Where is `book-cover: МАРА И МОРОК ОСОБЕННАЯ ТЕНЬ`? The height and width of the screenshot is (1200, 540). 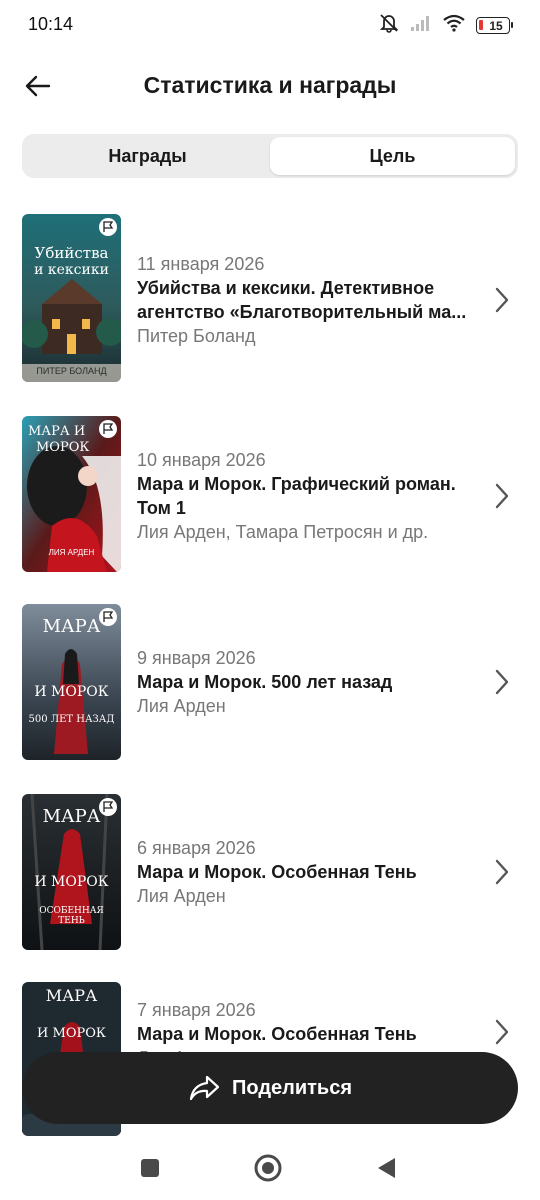 book-cover: МАРА И МОРОК ОСОБЕННАЯ ТЕНЬ is located at coordinates (71, 872).